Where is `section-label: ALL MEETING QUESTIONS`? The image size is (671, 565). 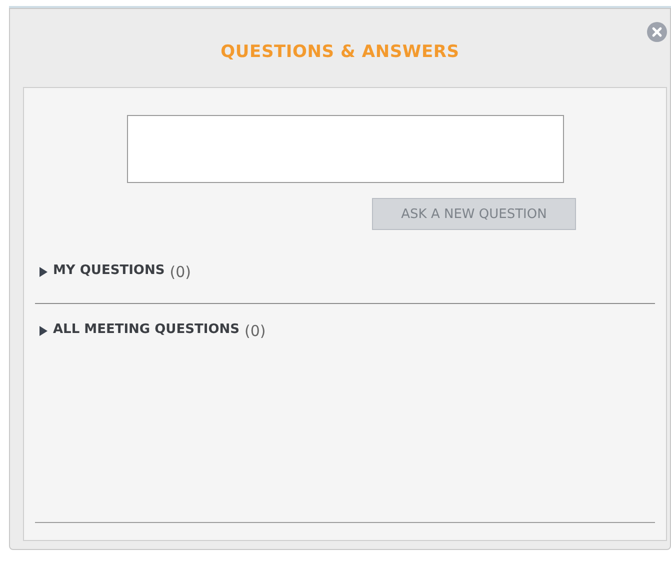 section-label: ALL MEETING QUESTIONS is located at coordinates (146, 329).